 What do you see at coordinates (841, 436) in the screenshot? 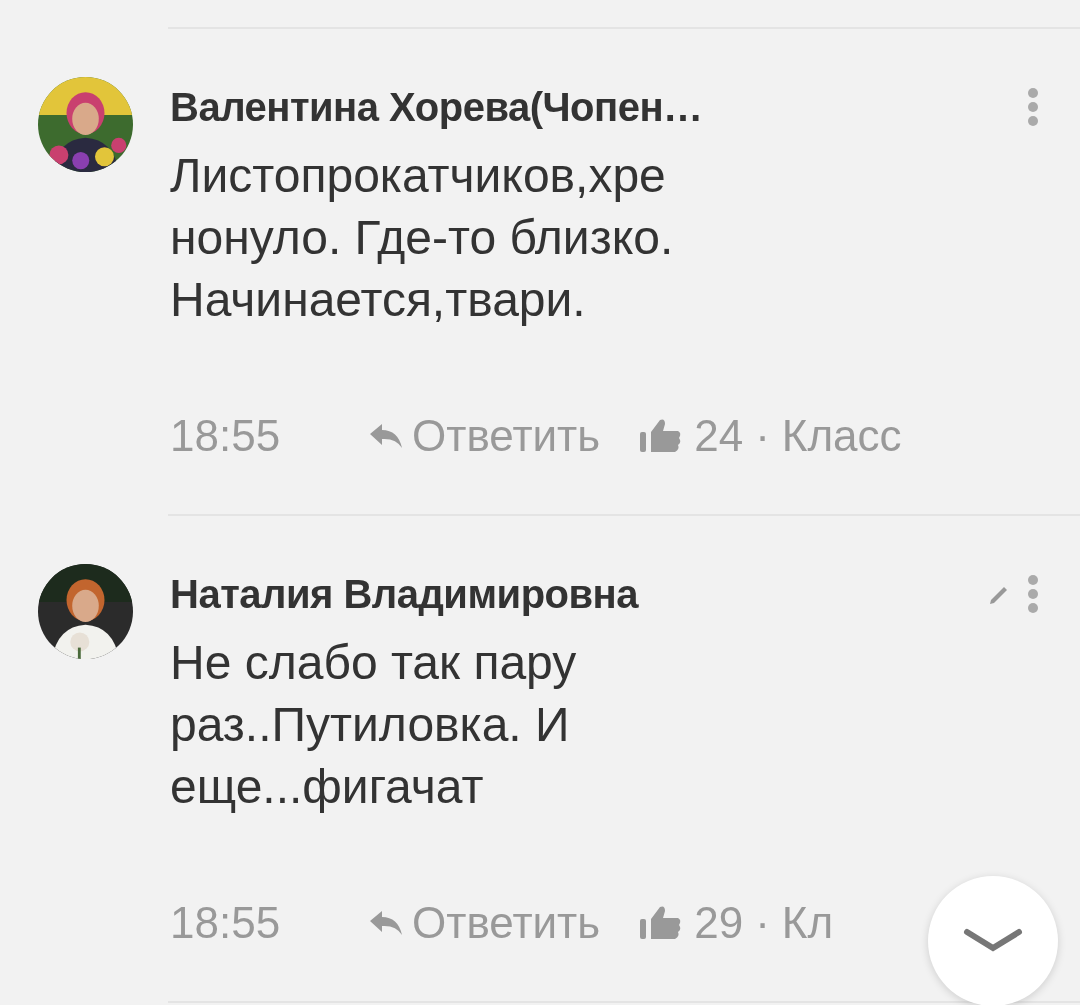
I see `like-button: Класс` at bounding box center [841, 436].